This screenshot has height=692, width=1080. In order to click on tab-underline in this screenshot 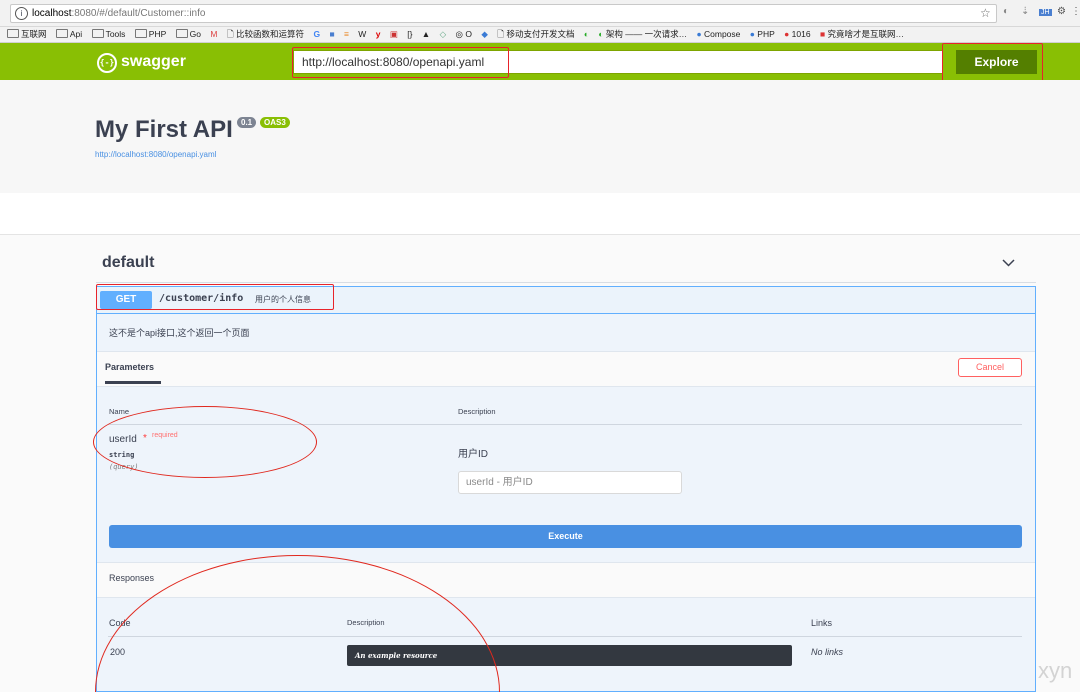, I will do `click(133, 382)`.